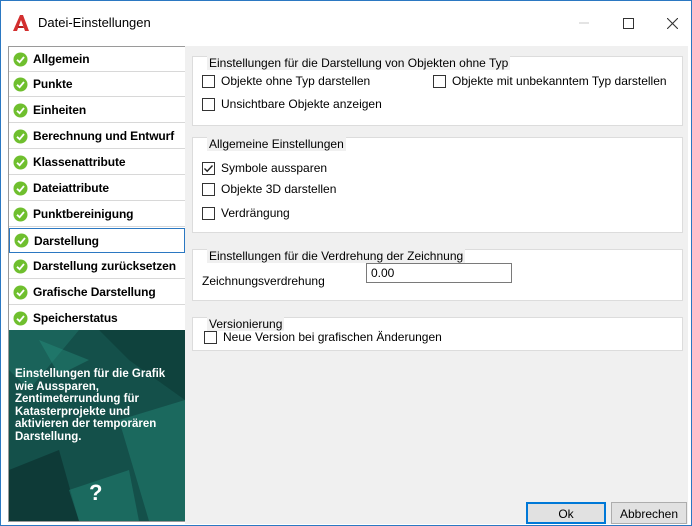  I want to click on sidebar-item-einheiten: Einheiten, so click(97, 110).